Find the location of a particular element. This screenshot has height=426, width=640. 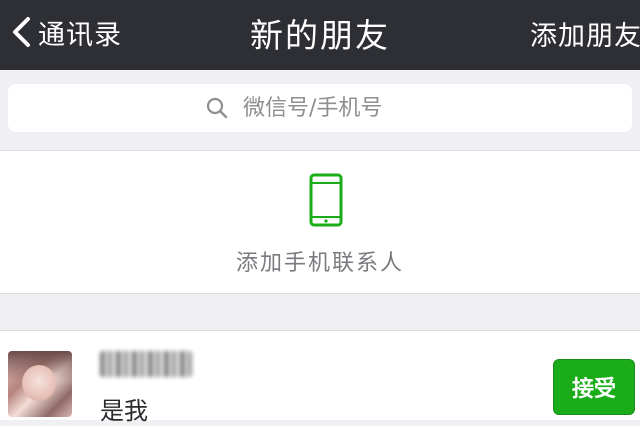

friend-request-message: 是我 is located at coordinates (124, 411).